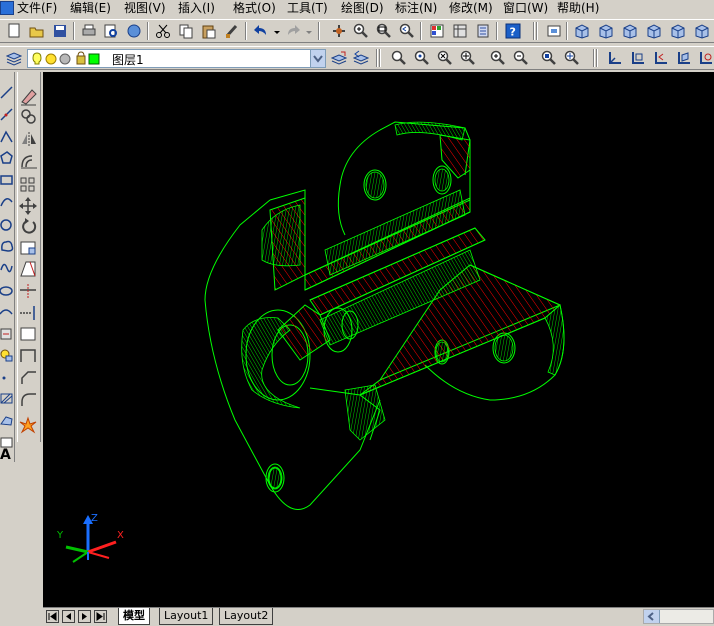 This screenshot has height=626, width=714. I want to click on chevron-down-icon, so click(317, 58).